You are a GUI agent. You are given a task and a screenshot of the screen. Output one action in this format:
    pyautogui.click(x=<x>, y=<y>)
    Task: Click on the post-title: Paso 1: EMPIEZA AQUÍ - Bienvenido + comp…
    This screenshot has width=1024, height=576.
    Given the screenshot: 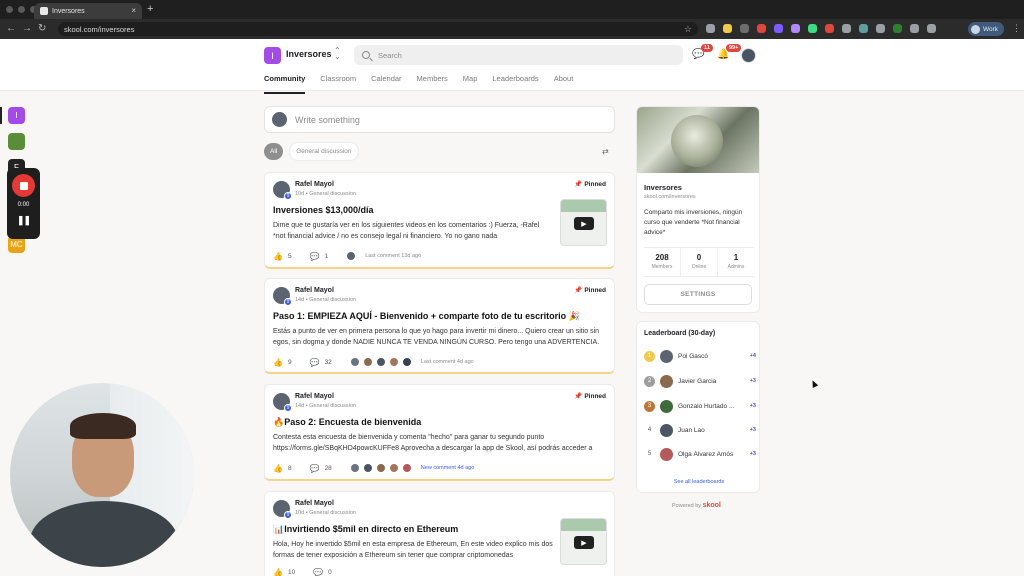 What is the action you would take?
    pyautogui.click(x=426, y=316)
    